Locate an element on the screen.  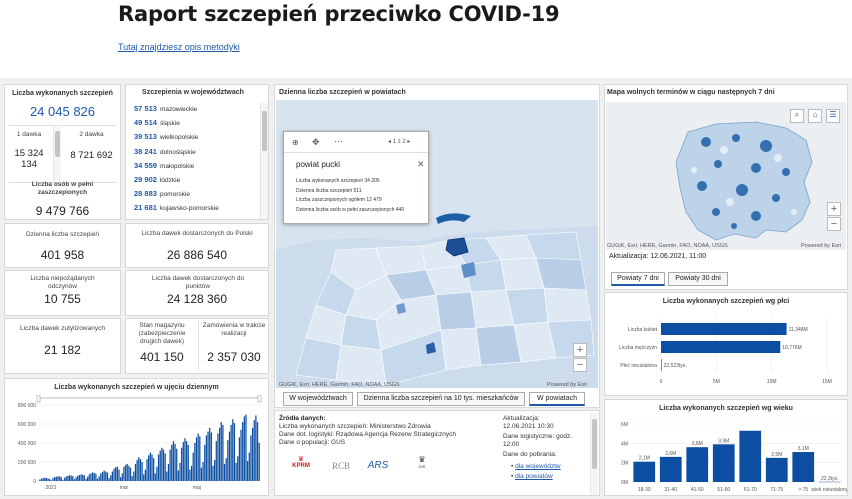
more-options-icon: ⋯ is located at coordinates (338, 141).